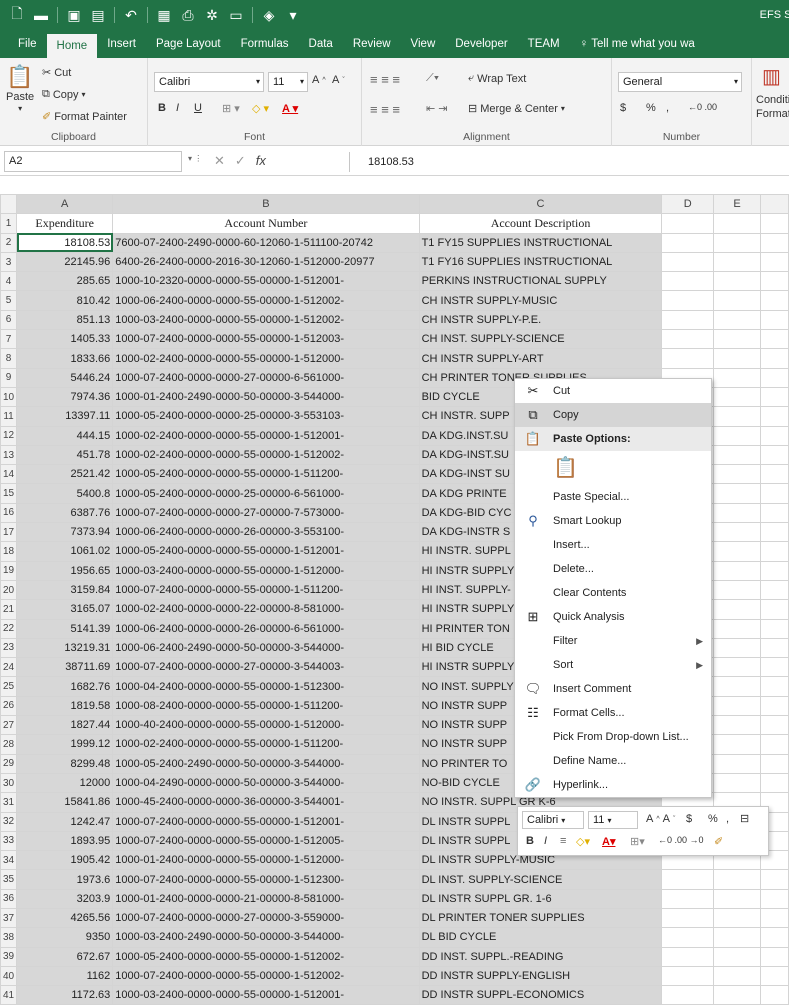 The image size is (789, 1005). What do you see at coordinates (9, 898) in the screenshot?
I see `row-header: 36` at bounding box center [9, 898].